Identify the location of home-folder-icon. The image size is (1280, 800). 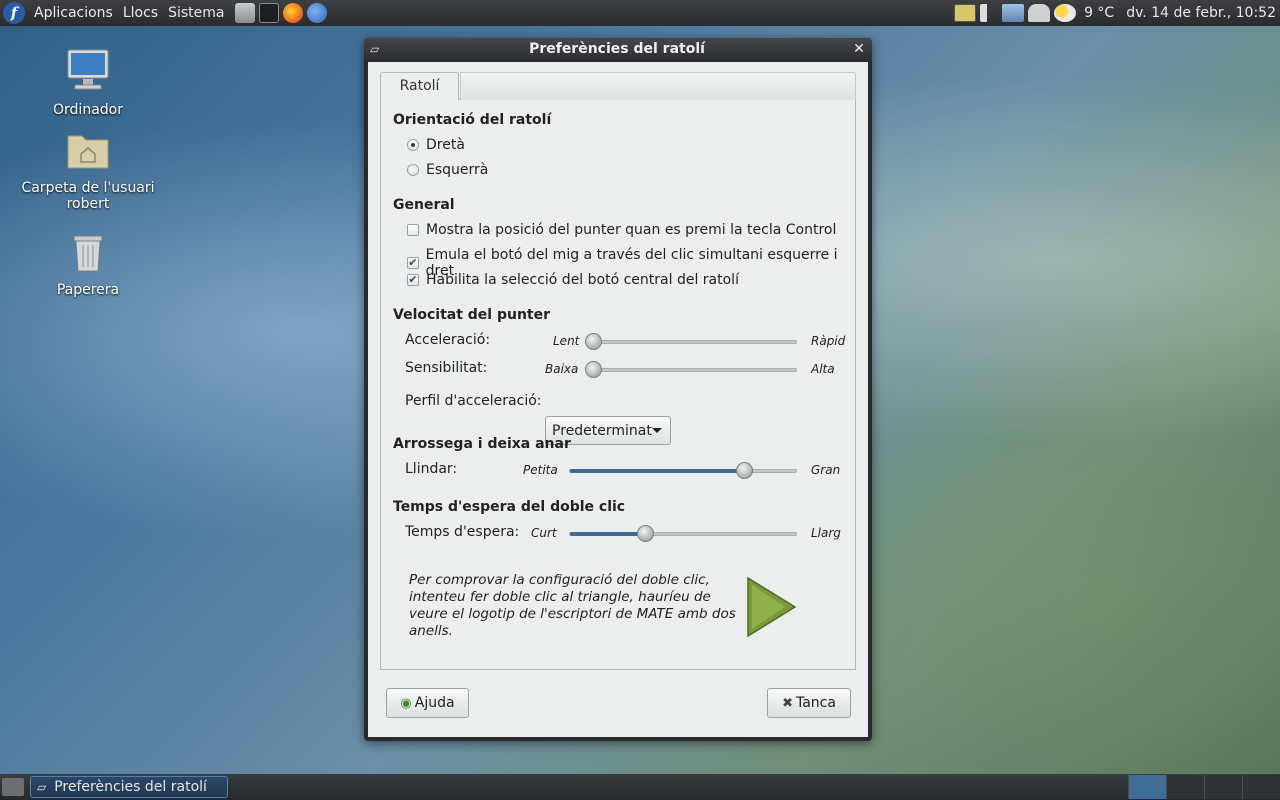
(88, 152).